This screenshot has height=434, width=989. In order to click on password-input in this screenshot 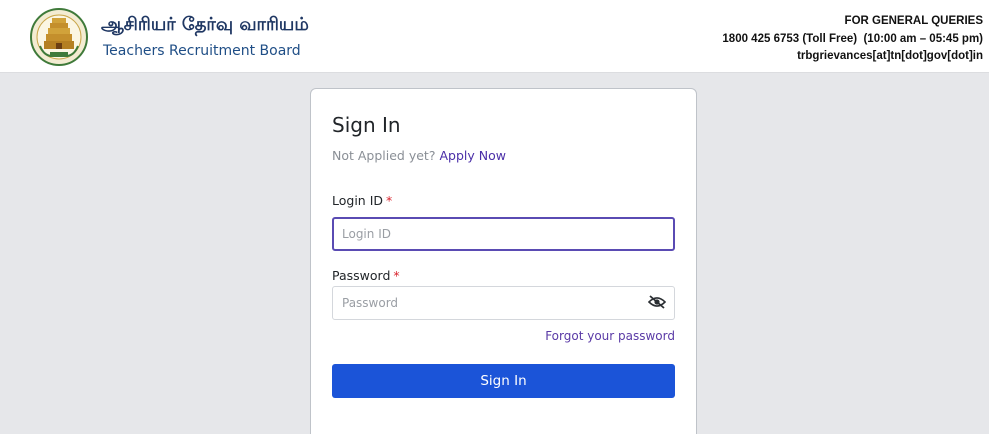, I will do `click(503, 303)`.